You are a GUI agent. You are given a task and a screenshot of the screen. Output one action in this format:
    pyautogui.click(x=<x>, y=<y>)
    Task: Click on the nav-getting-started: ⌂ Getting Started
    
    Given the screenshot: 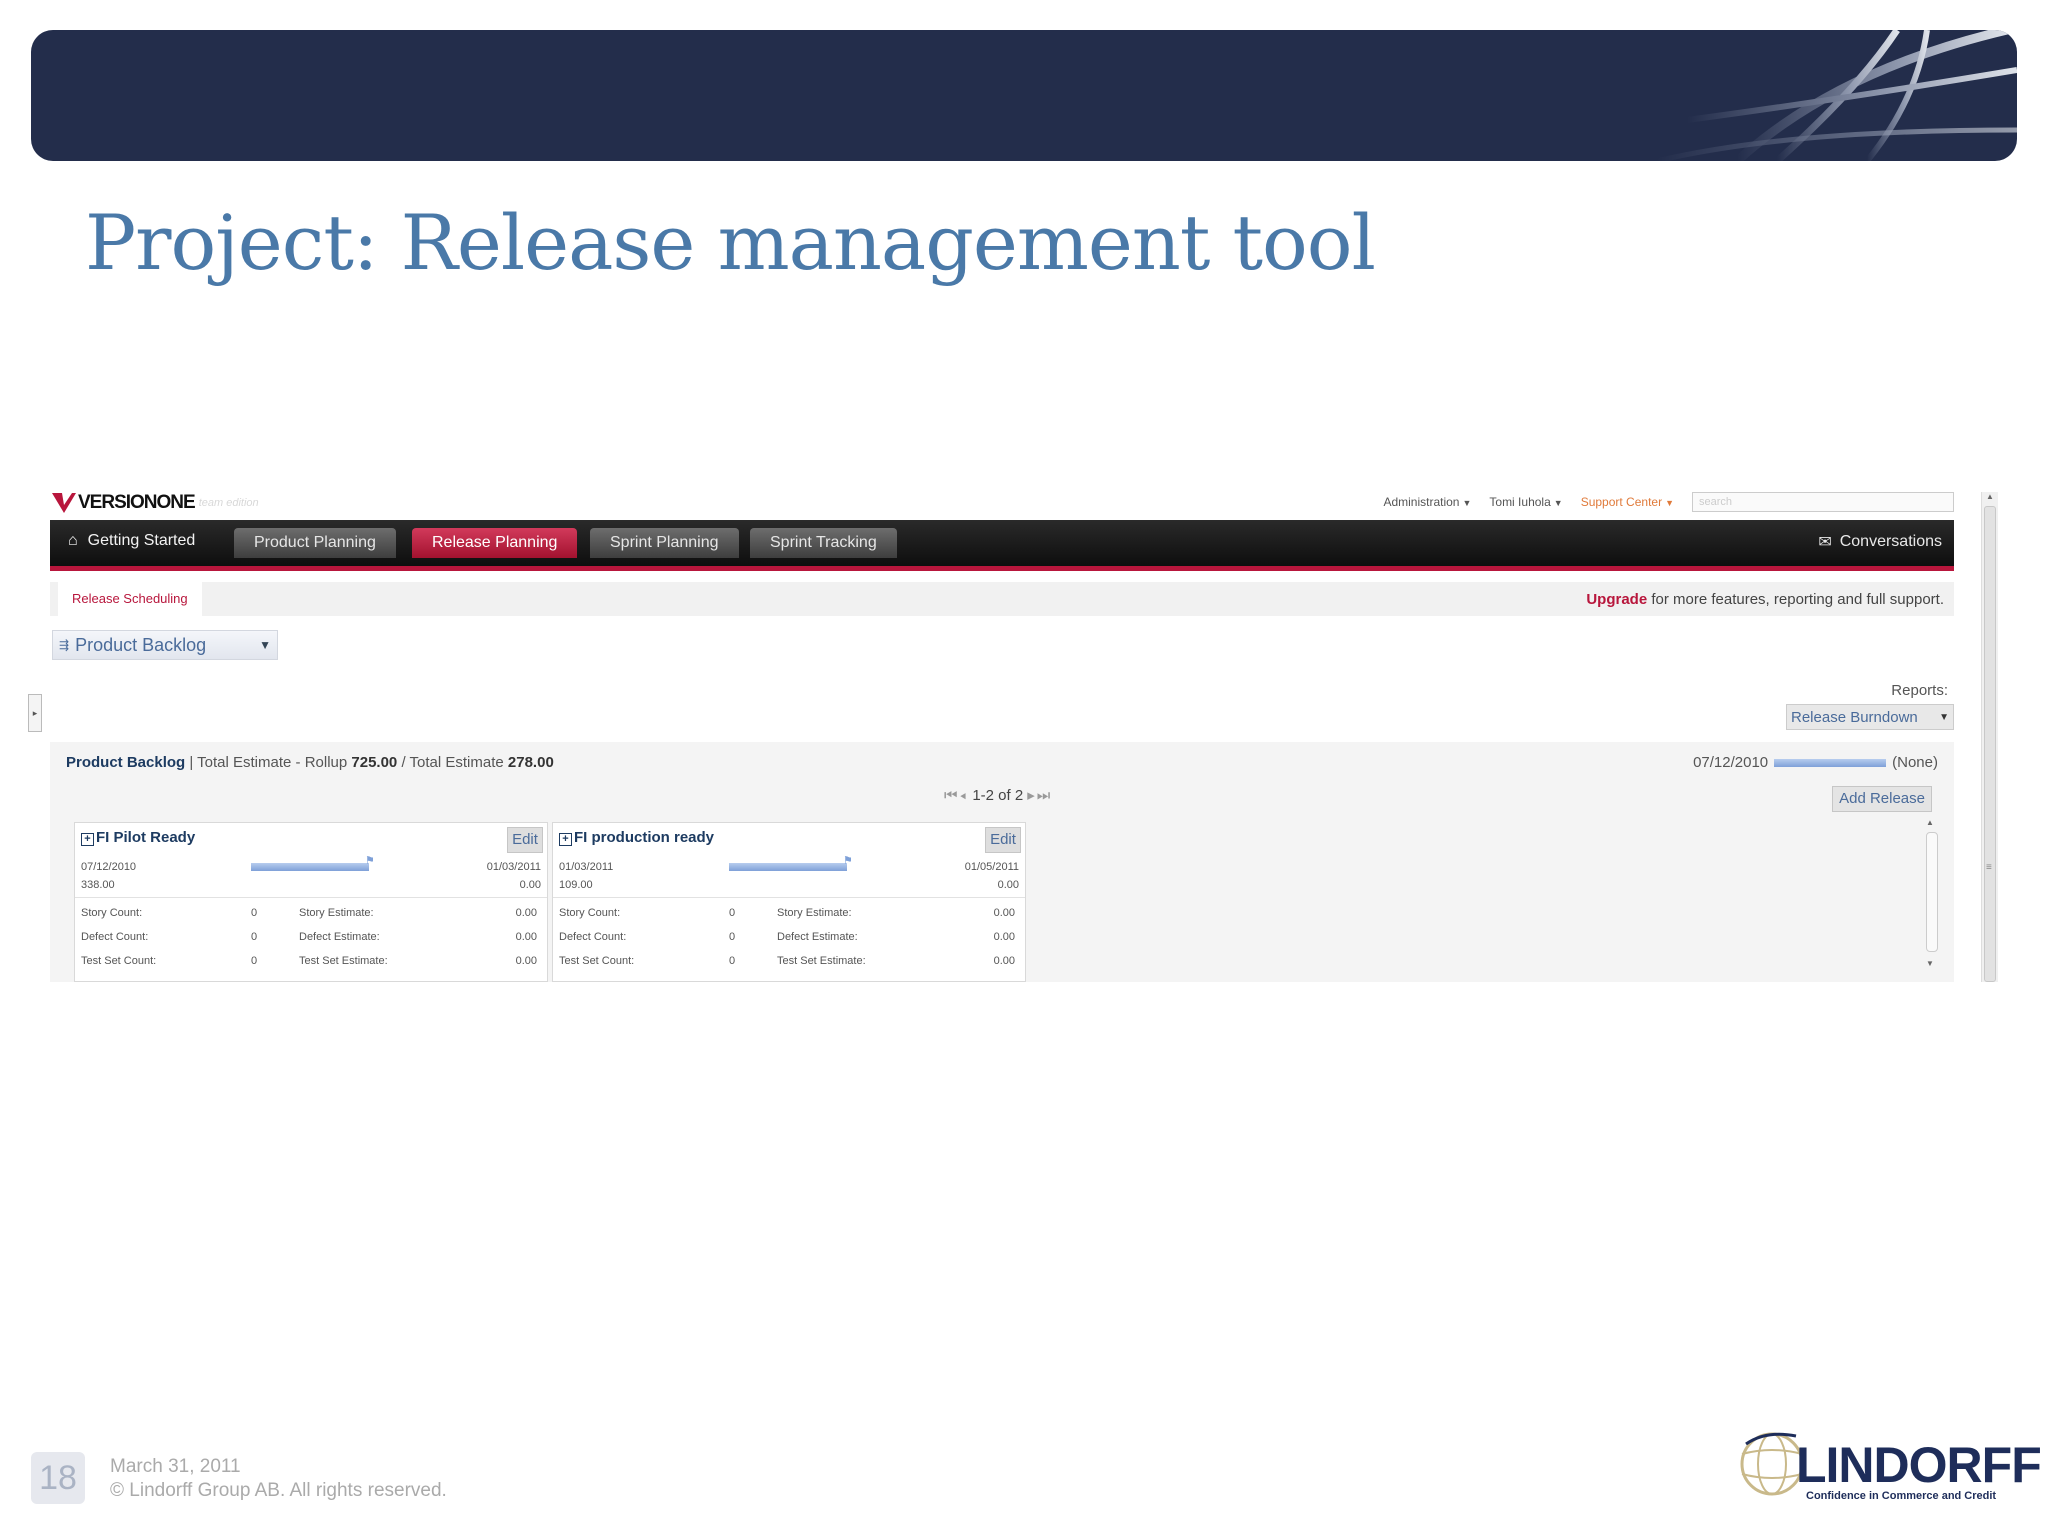 What is the action you would take?
    pyautogui.click(x=131, y=541)
    